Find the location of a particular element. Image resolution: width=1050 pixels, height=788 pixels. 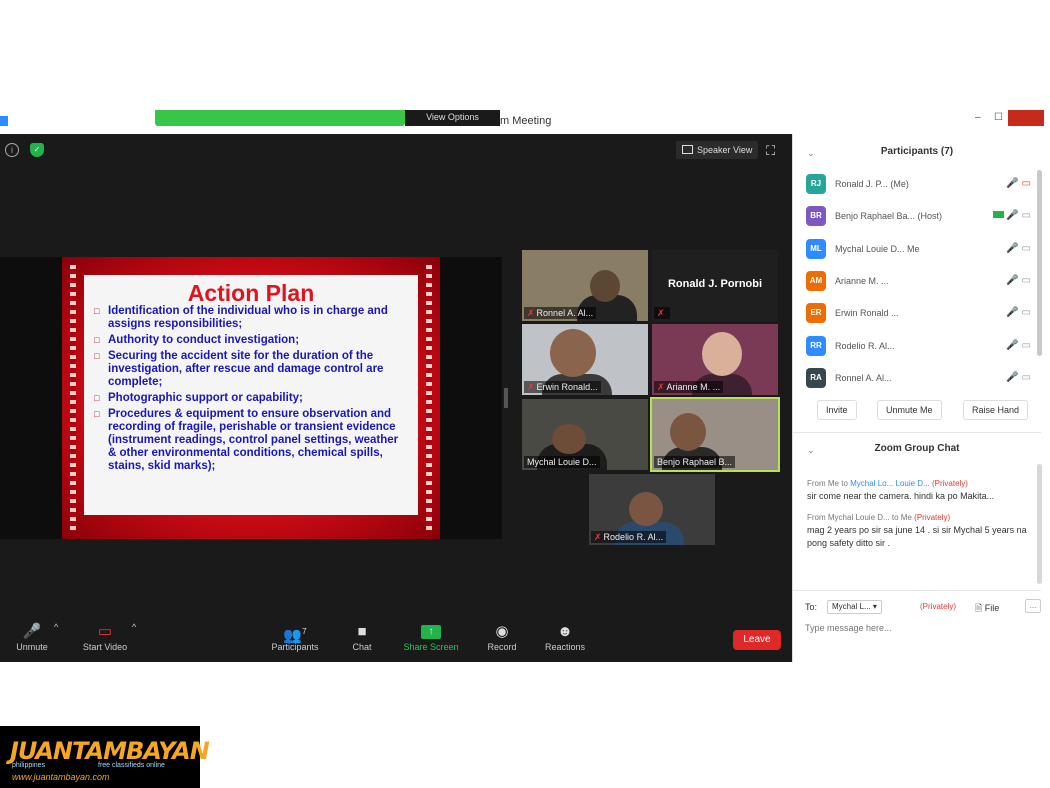

unmute-button: 🎤 Unmute is located at coordinates (32, 637).